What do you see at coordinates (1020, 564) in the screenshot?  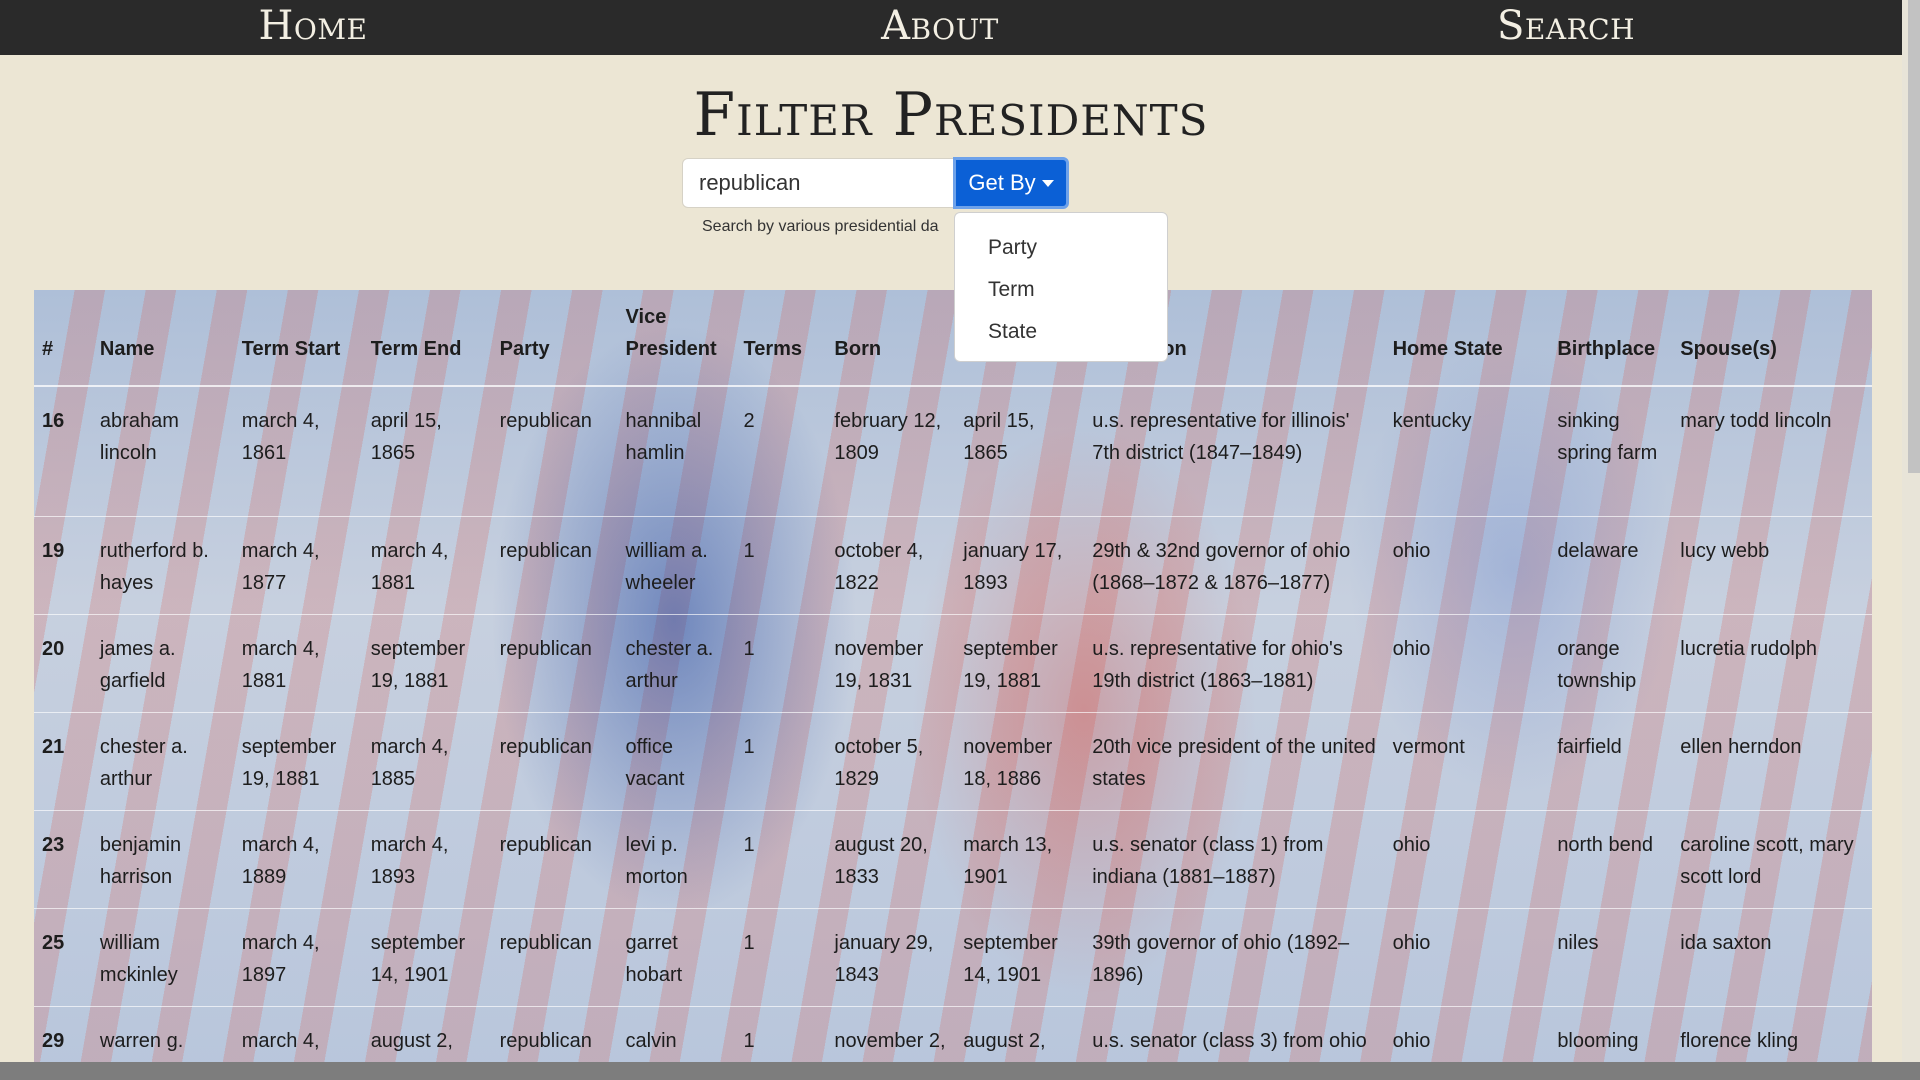 I see `cell-died: january 17, 1893` at bounding box center [1020, 564].